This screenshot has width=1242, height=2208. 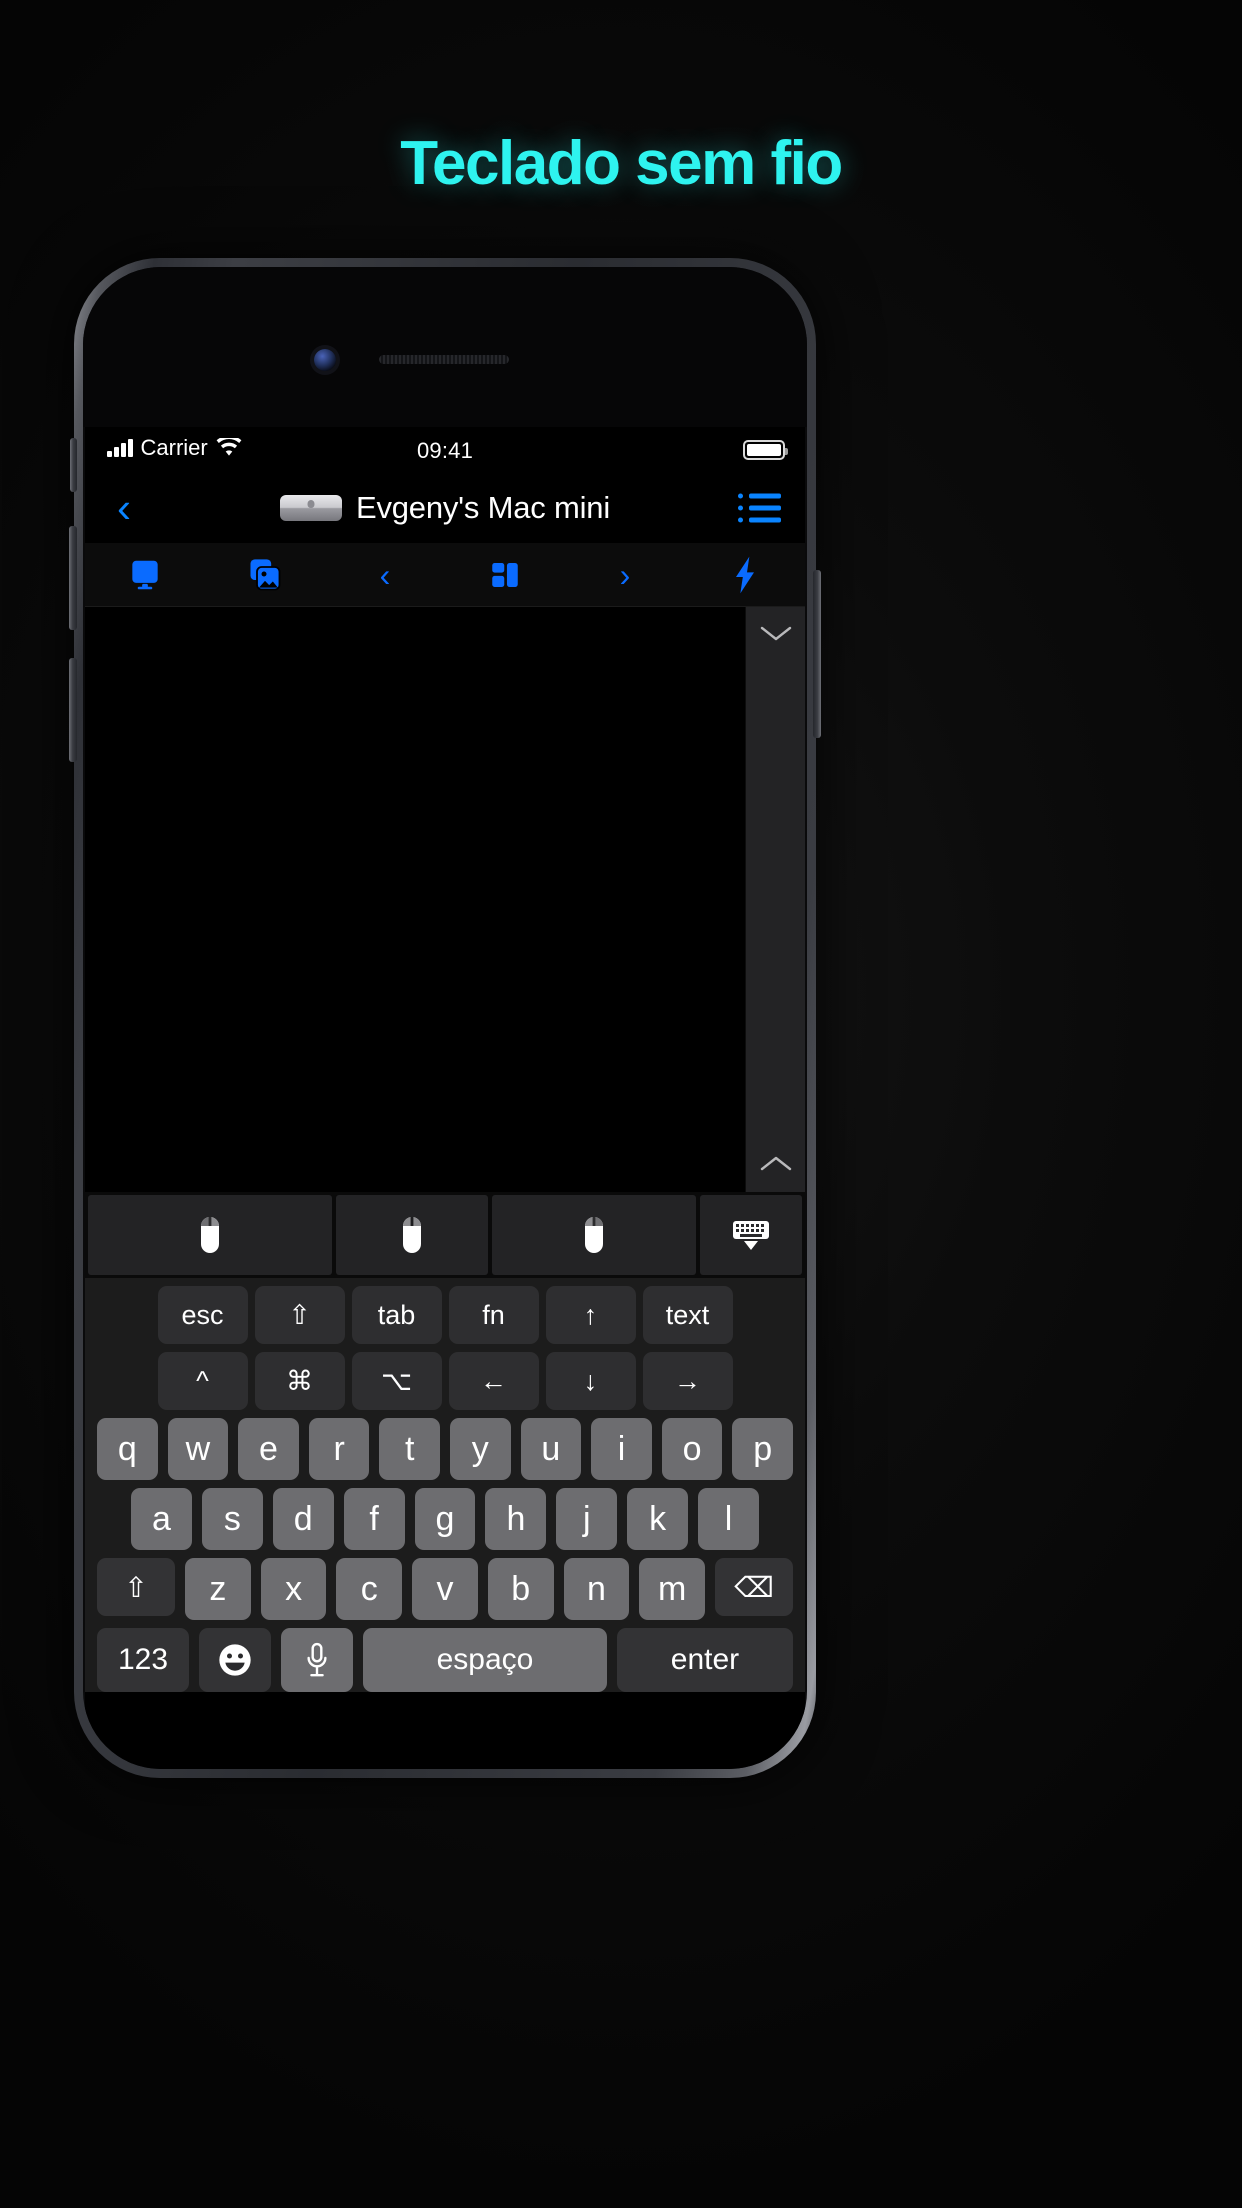 I want to click on keyboard-bottom-row: 123 espaço enter, so click(x=445, y=1660).